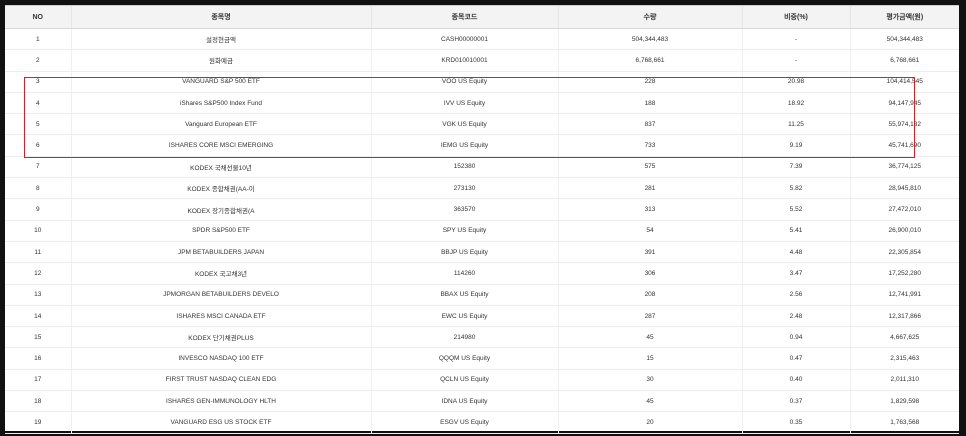 The width and height of the screenshot is (966, 436). Describe the element at coordinates (220, 380) in the screenshot. I see `holding-name-cell: FIRST TRUST NASDAQ CLEAN EDG` at that location.